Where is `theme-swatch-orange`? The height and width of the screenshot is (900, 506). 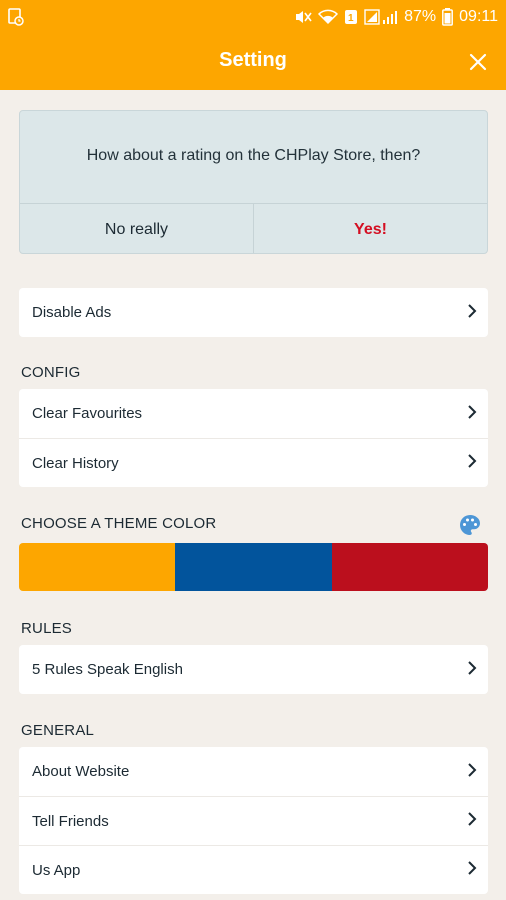
theme-swatch-orange is located at coordinates (97, 567).